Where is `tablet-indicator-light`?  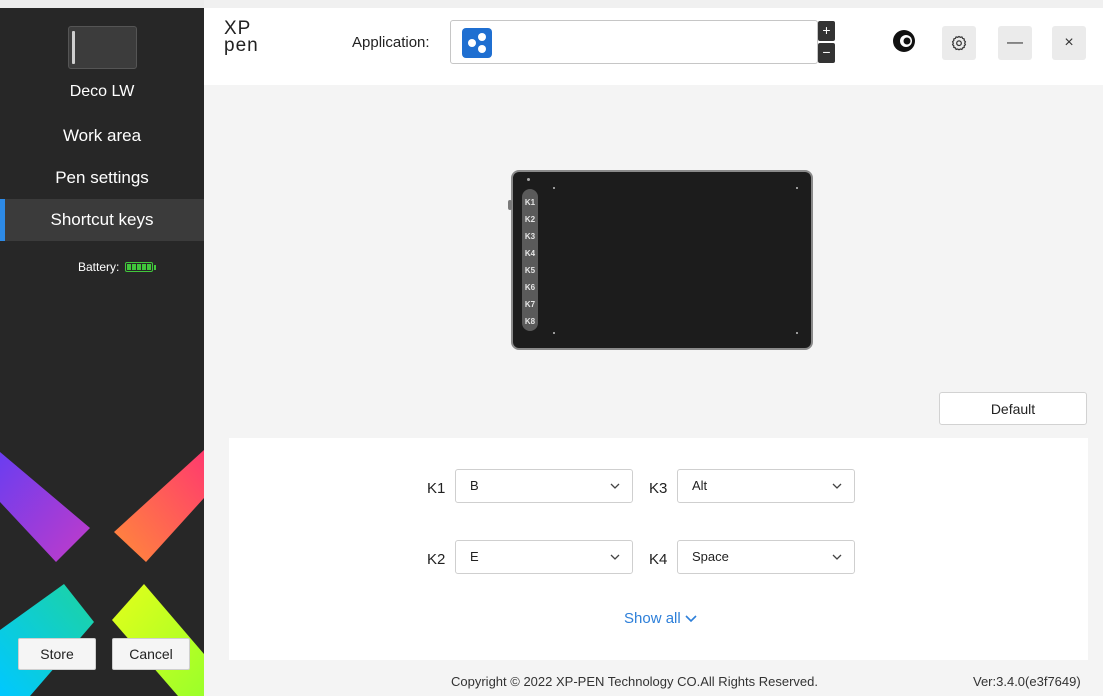
tablet-indicator-light is located at coordinates (528, 179).